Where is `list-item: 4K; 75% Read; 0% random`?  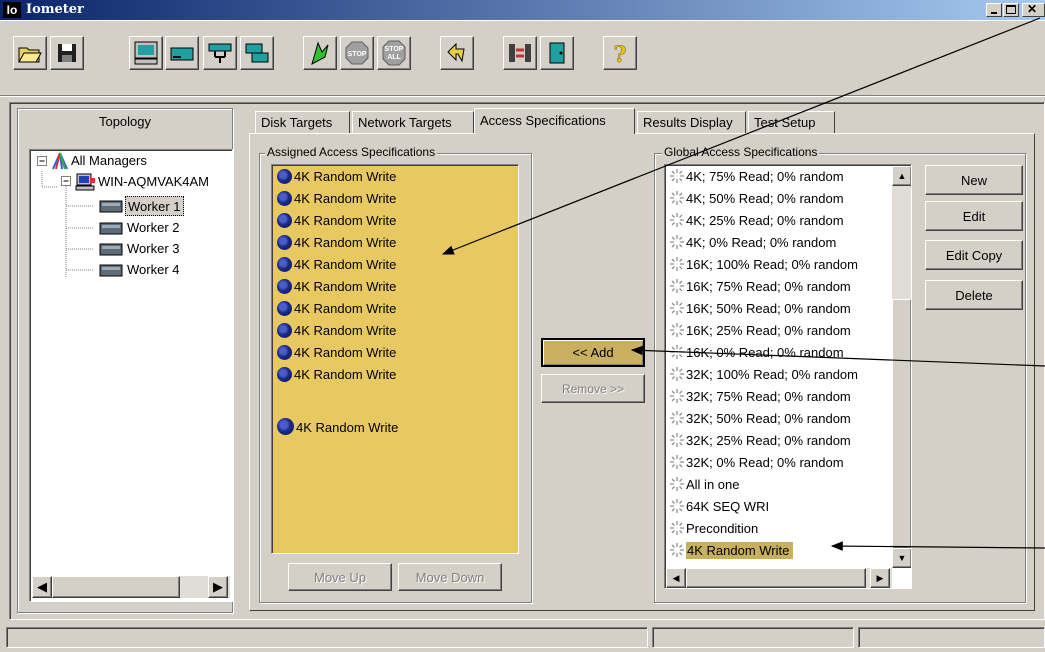 list-item: 4K; 75% Read; 0% random is located at coordinates (756, 177).